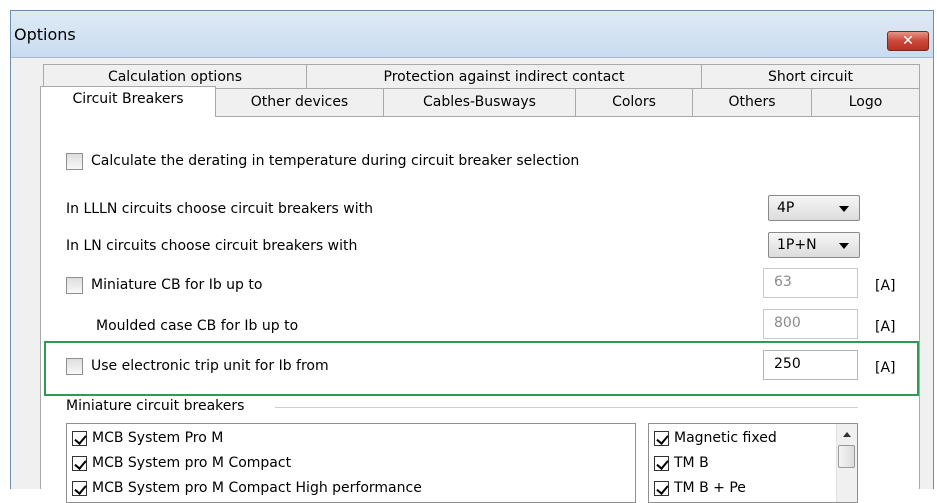  What do you see at coordinates (634, 102) in the screenshot?
I see `tab-colors: Colors` at bounding box center [634, 102].